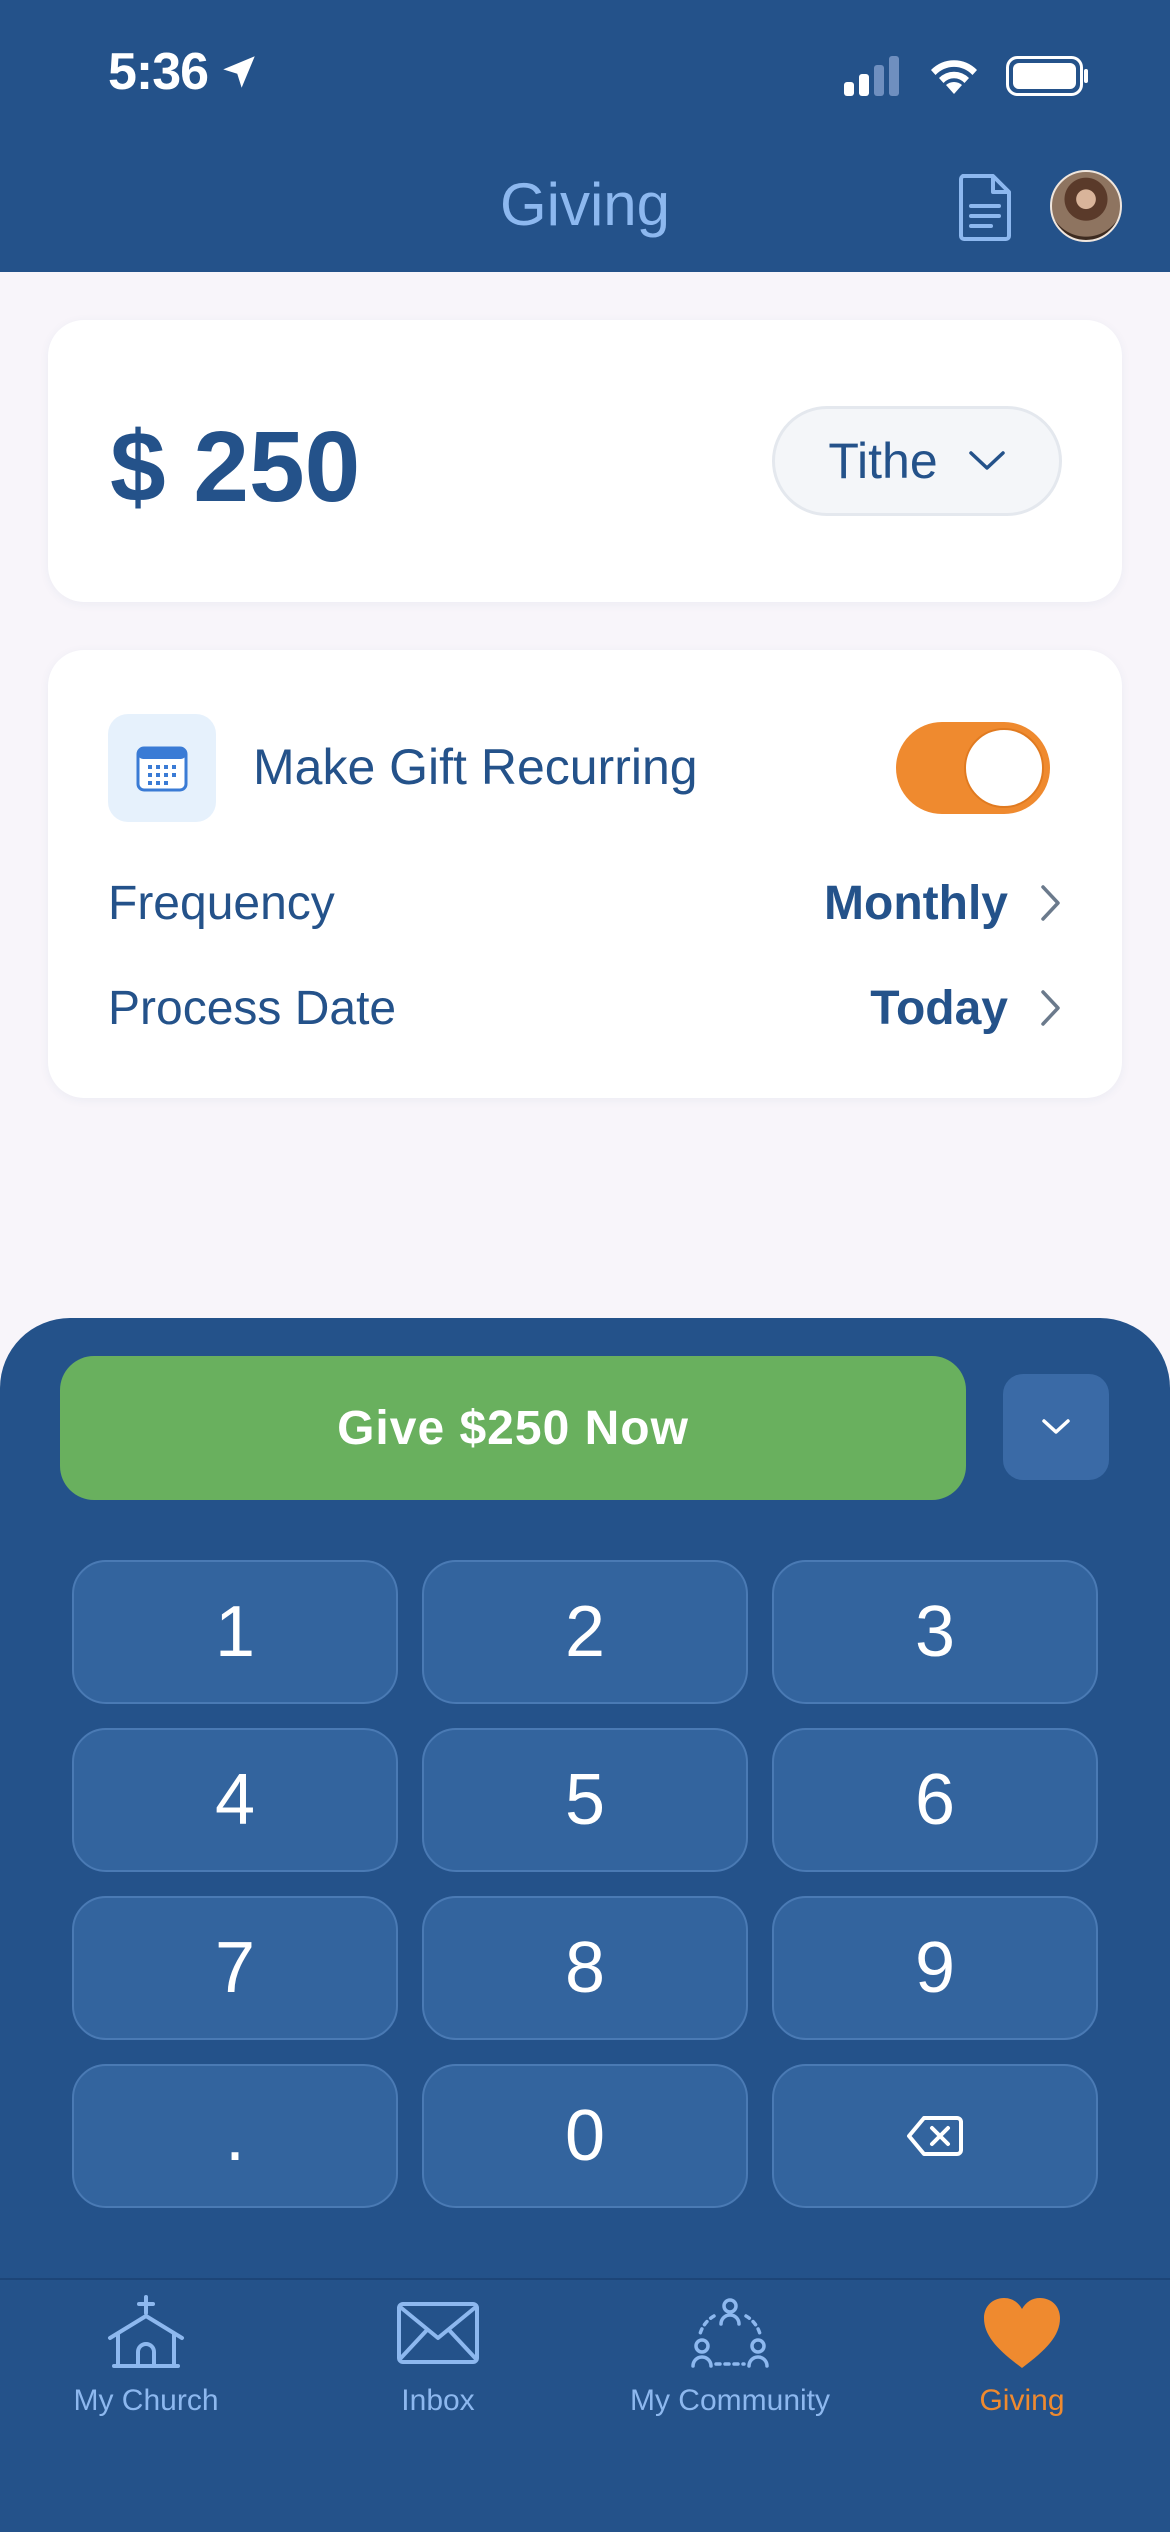  Describe the element at coordinates (438, 2400) in the screenshot. I see `tab-label-inbox: Inbox` at that location.